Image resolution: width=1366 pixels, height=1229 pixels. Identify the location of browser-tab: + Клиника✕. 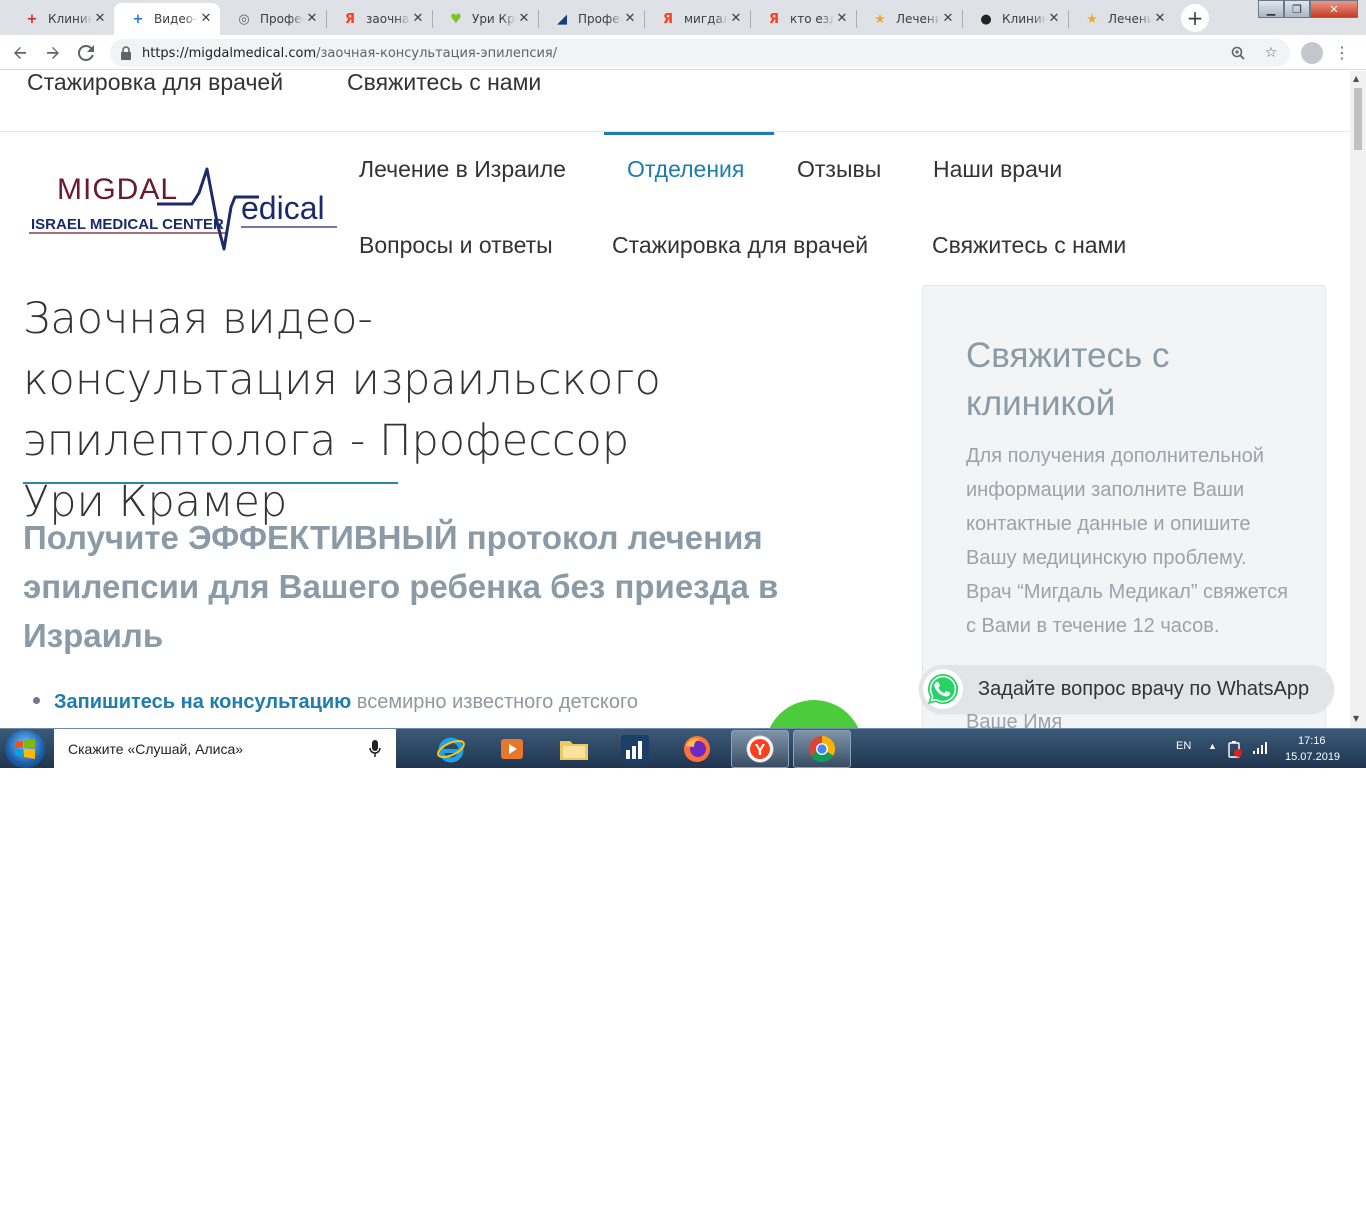
(61, 19).